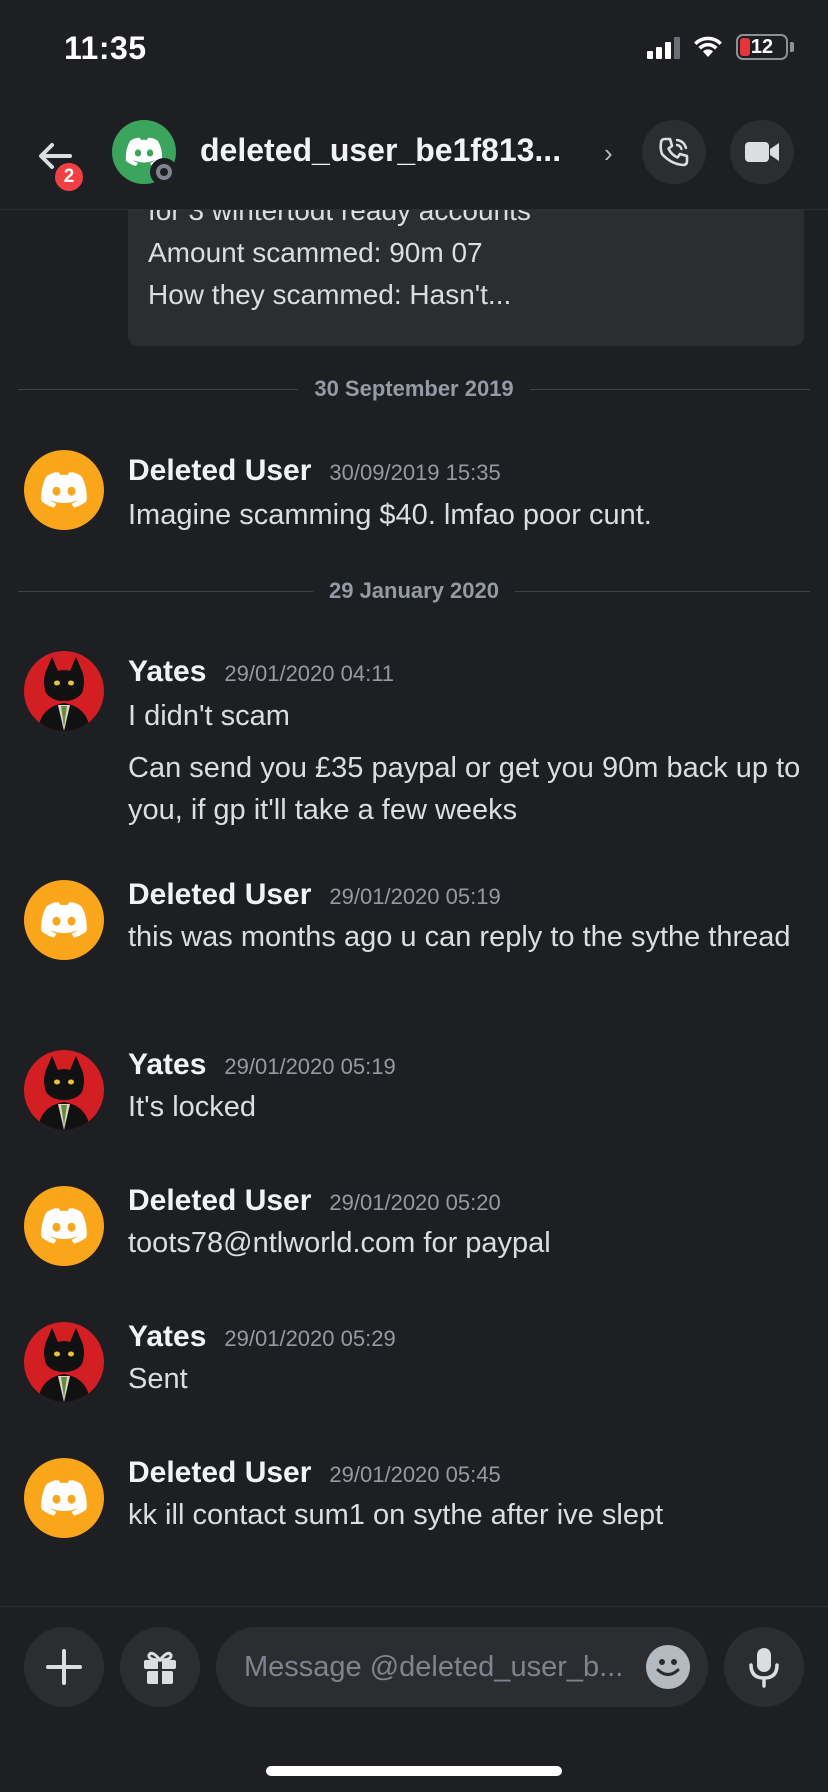  I want to click on gift-button, so click(160, 1667).